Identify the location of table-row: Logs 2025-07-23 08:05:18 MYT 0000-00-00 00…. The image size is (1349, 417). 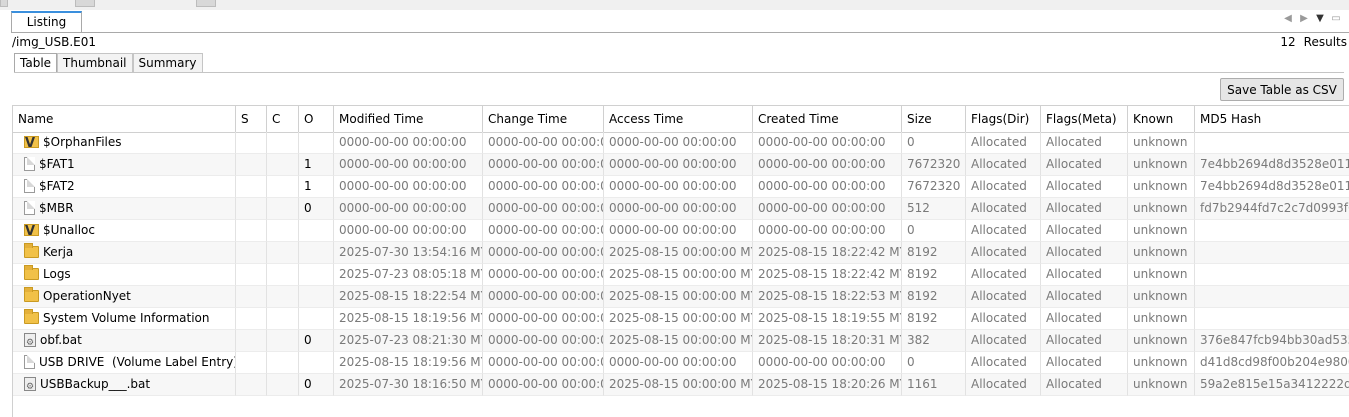
(681, 275).